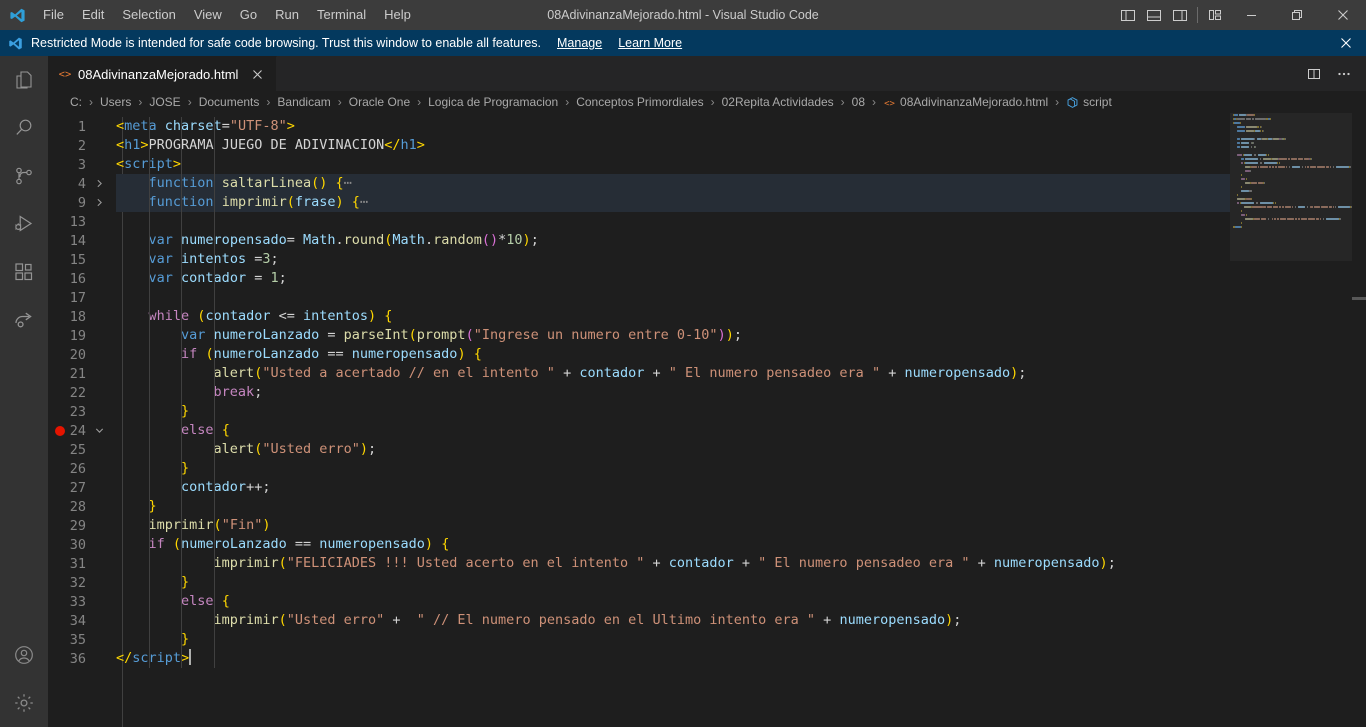  Describe the element at coordinates (493, 102) in the screenshot. I see `breadcrumb-item-6: Logica de Programacion` at that location.